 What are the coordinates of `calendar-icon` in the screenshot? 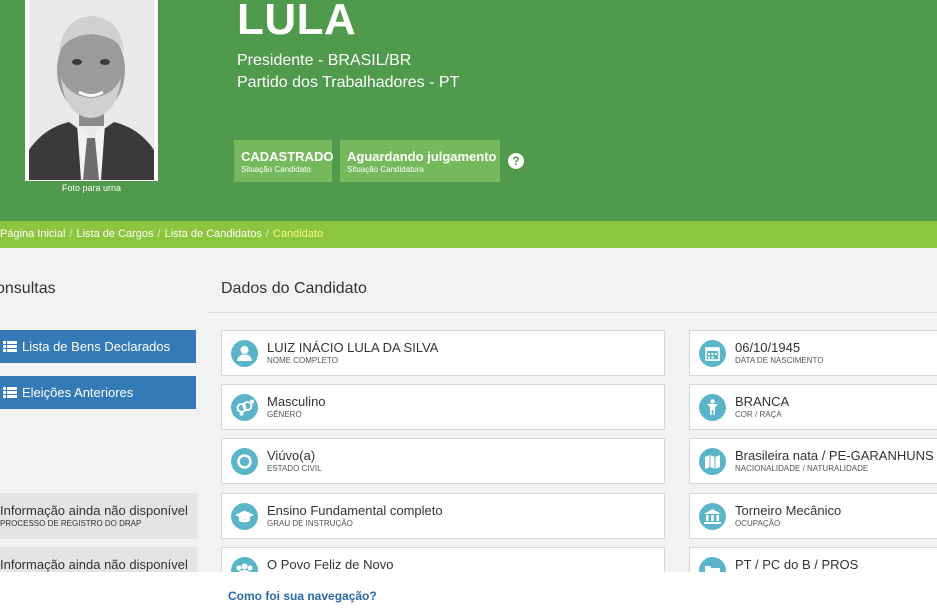 It's located at (712, 353).